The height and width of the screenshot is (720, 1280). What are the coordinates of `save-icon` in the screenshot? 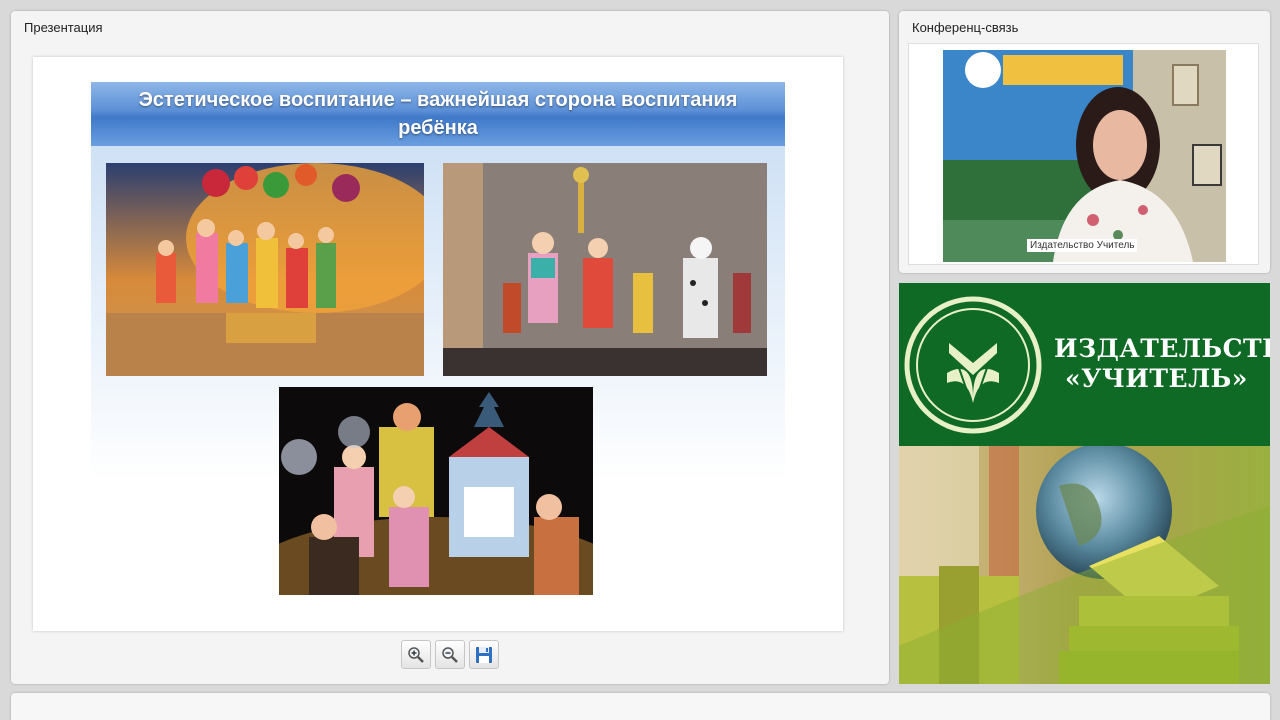 It's located at (484, 654).